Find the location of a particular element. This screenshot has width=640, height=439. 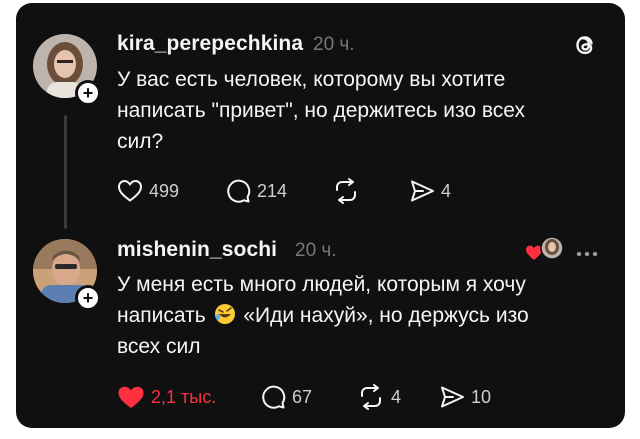

share-button: 10 is located at coordinates (465, 397).